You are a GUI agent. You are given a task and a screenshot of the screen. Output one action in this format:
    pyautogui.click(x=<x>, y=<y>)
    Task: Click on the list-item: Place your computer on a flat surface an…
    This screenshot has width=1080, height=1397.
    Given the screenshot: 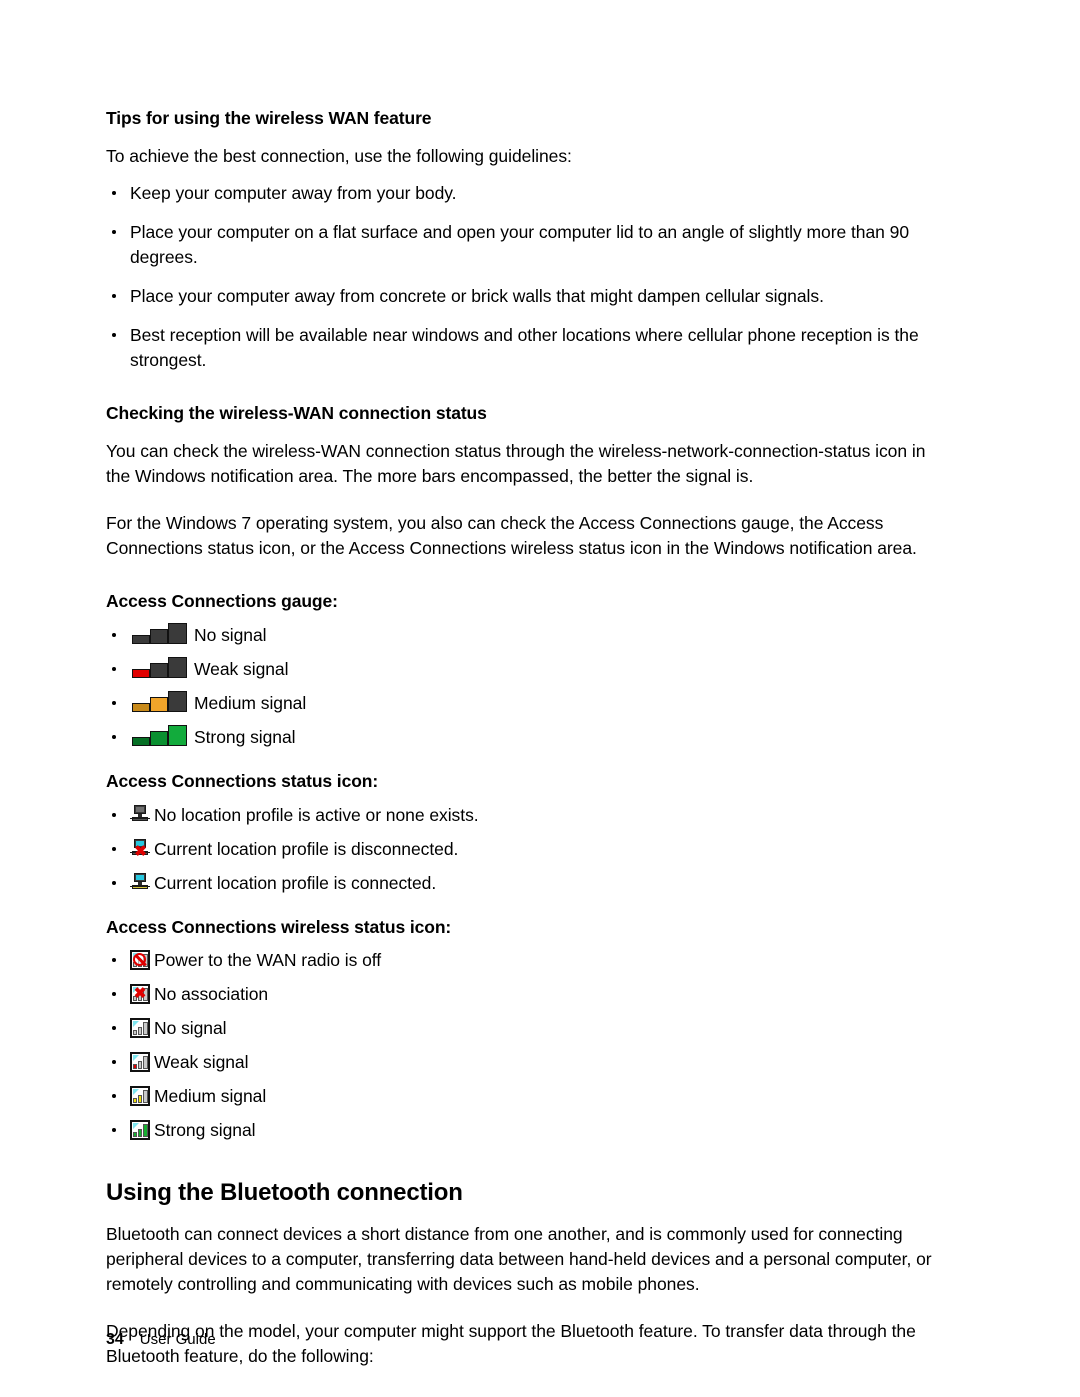 What is the action you would take?
    pyautogui.click(x=530, y=245)
    